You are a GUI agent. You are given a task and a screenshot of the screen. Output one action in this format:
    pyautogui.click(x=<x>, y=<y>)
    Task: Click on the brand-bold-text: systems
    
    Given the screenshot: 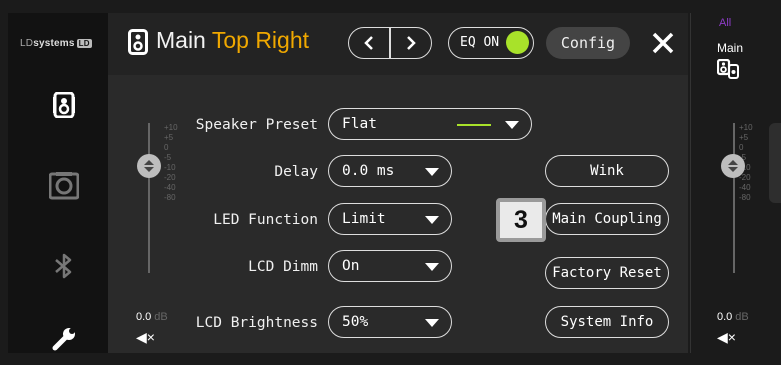 What is the action you would take?
    pyautogui.click(x=54, y=43)
    